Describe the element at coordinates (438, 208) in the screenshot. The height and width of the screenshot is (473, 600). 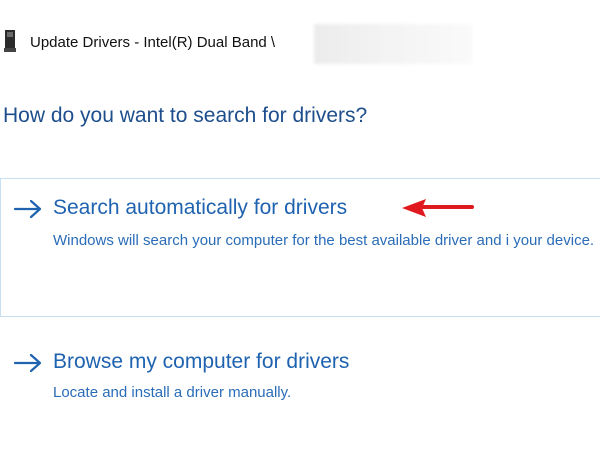
I see `red-arrow-annotation` at that location.